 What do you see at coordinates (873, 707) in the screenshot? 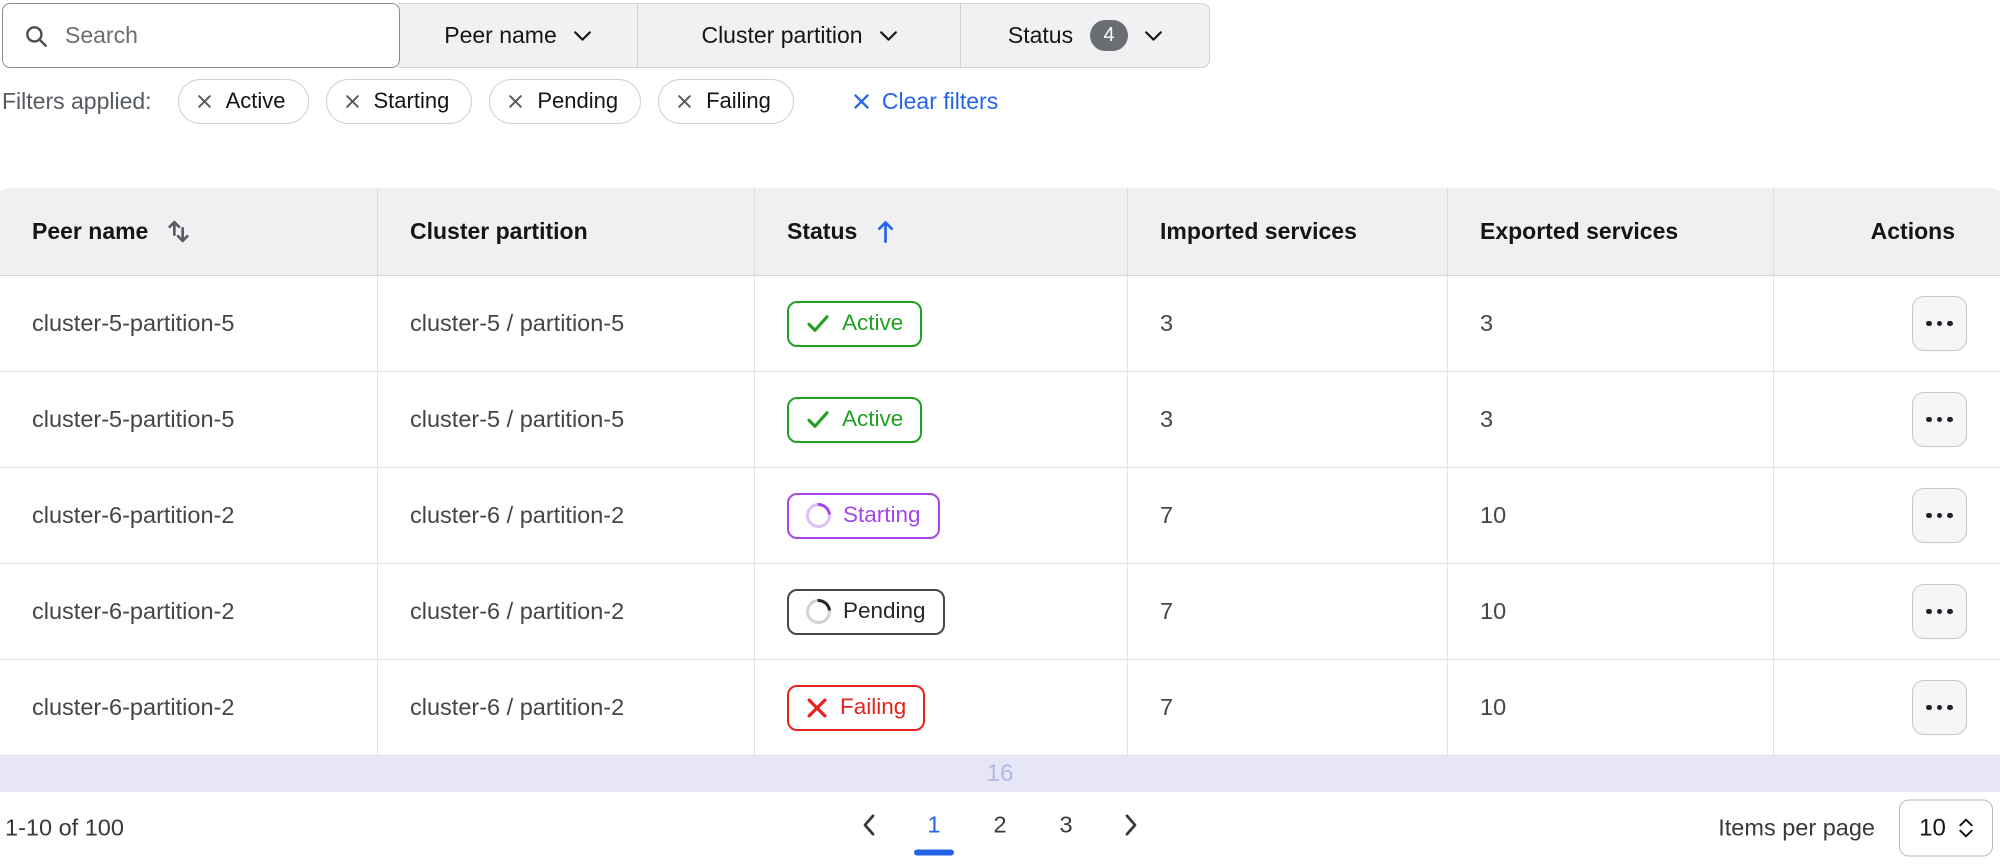
I see `status-badge-label: Failing` at bounding box center [873, 707].